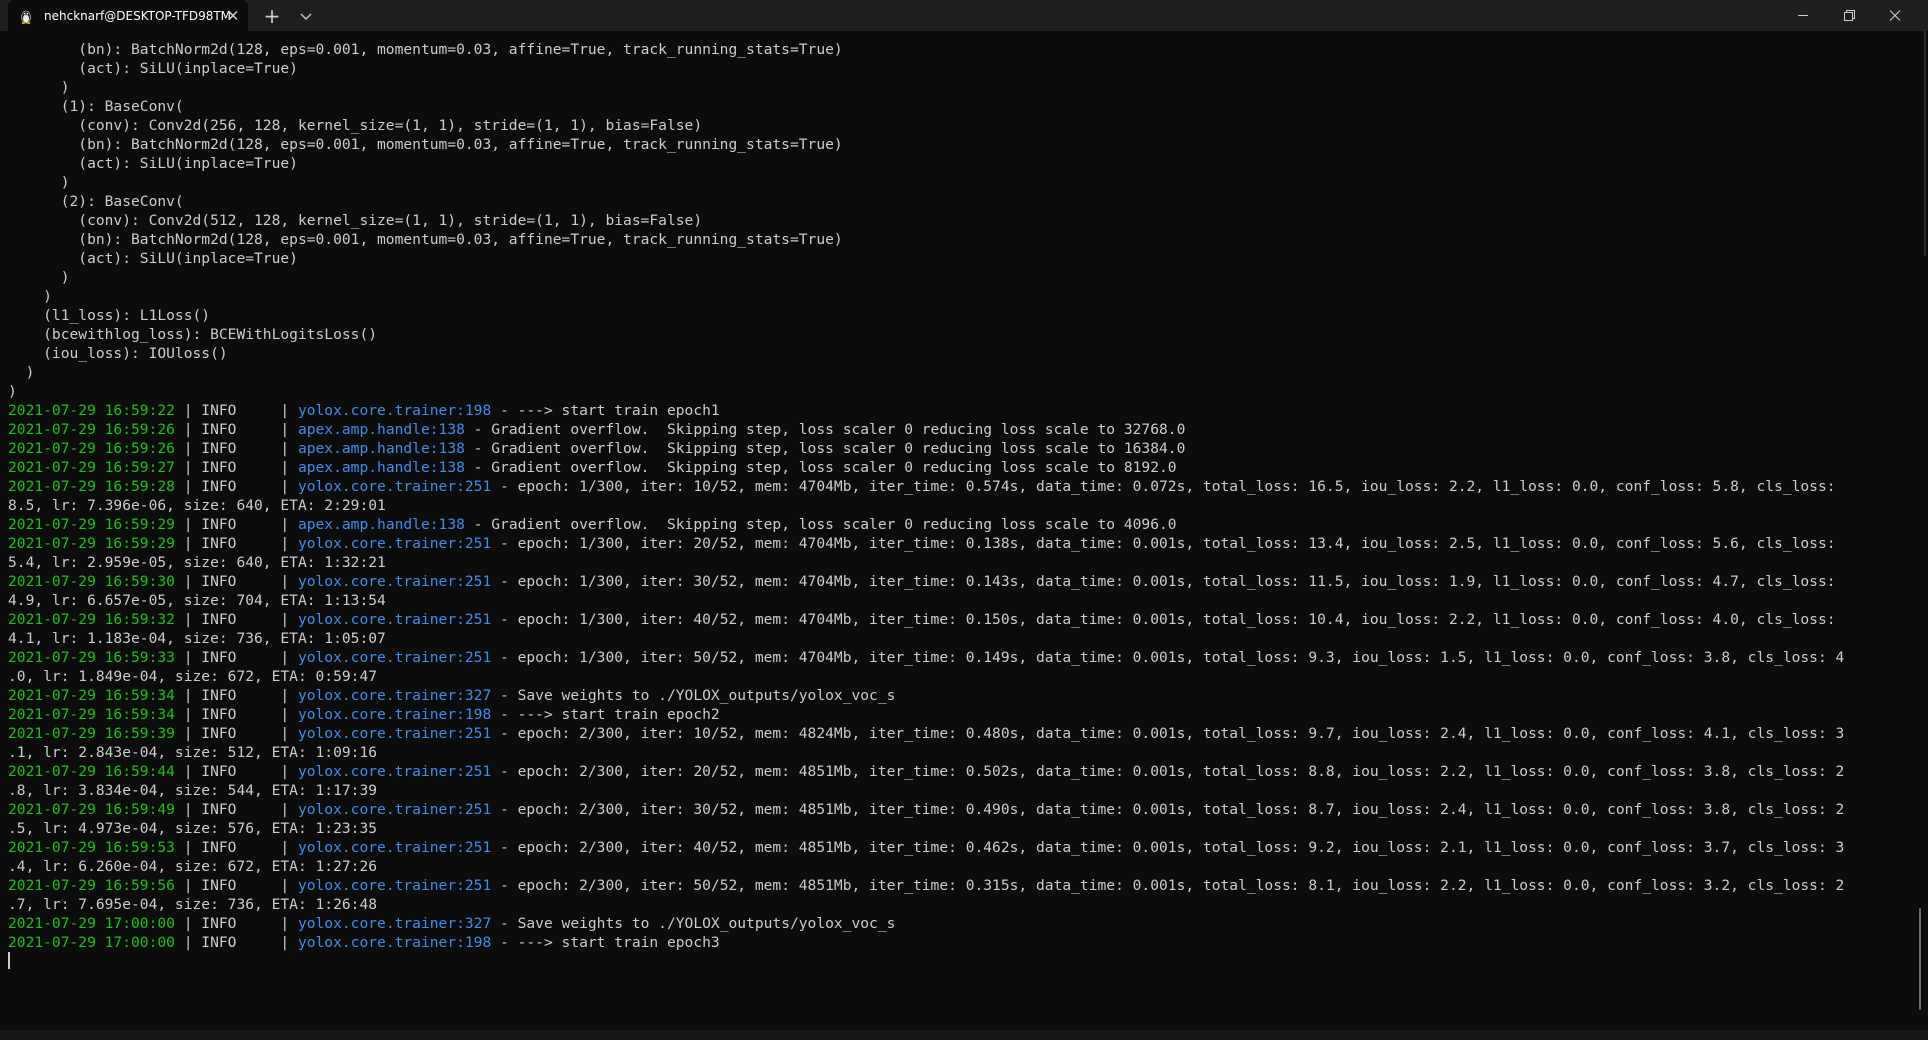 This screenshot has height=1040, width=1928. I want to click on restore-icon, so click(1849, 15).